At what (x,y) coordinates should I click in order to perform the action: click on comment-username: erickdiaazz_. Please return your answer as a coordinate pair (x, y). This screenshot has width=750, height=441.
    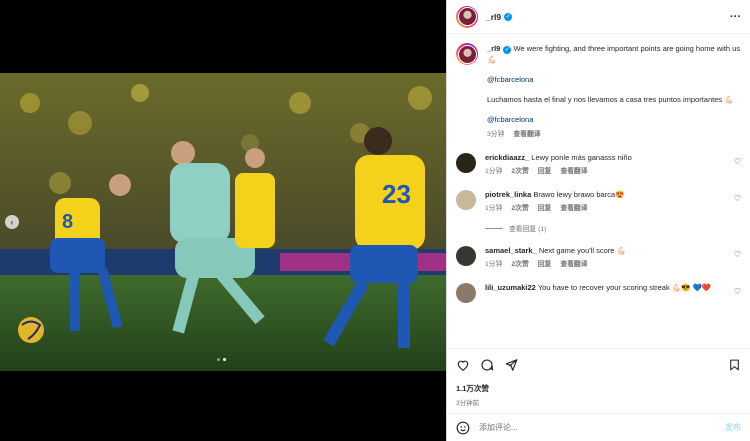
    Looking at the image, I should click on (507, 157).